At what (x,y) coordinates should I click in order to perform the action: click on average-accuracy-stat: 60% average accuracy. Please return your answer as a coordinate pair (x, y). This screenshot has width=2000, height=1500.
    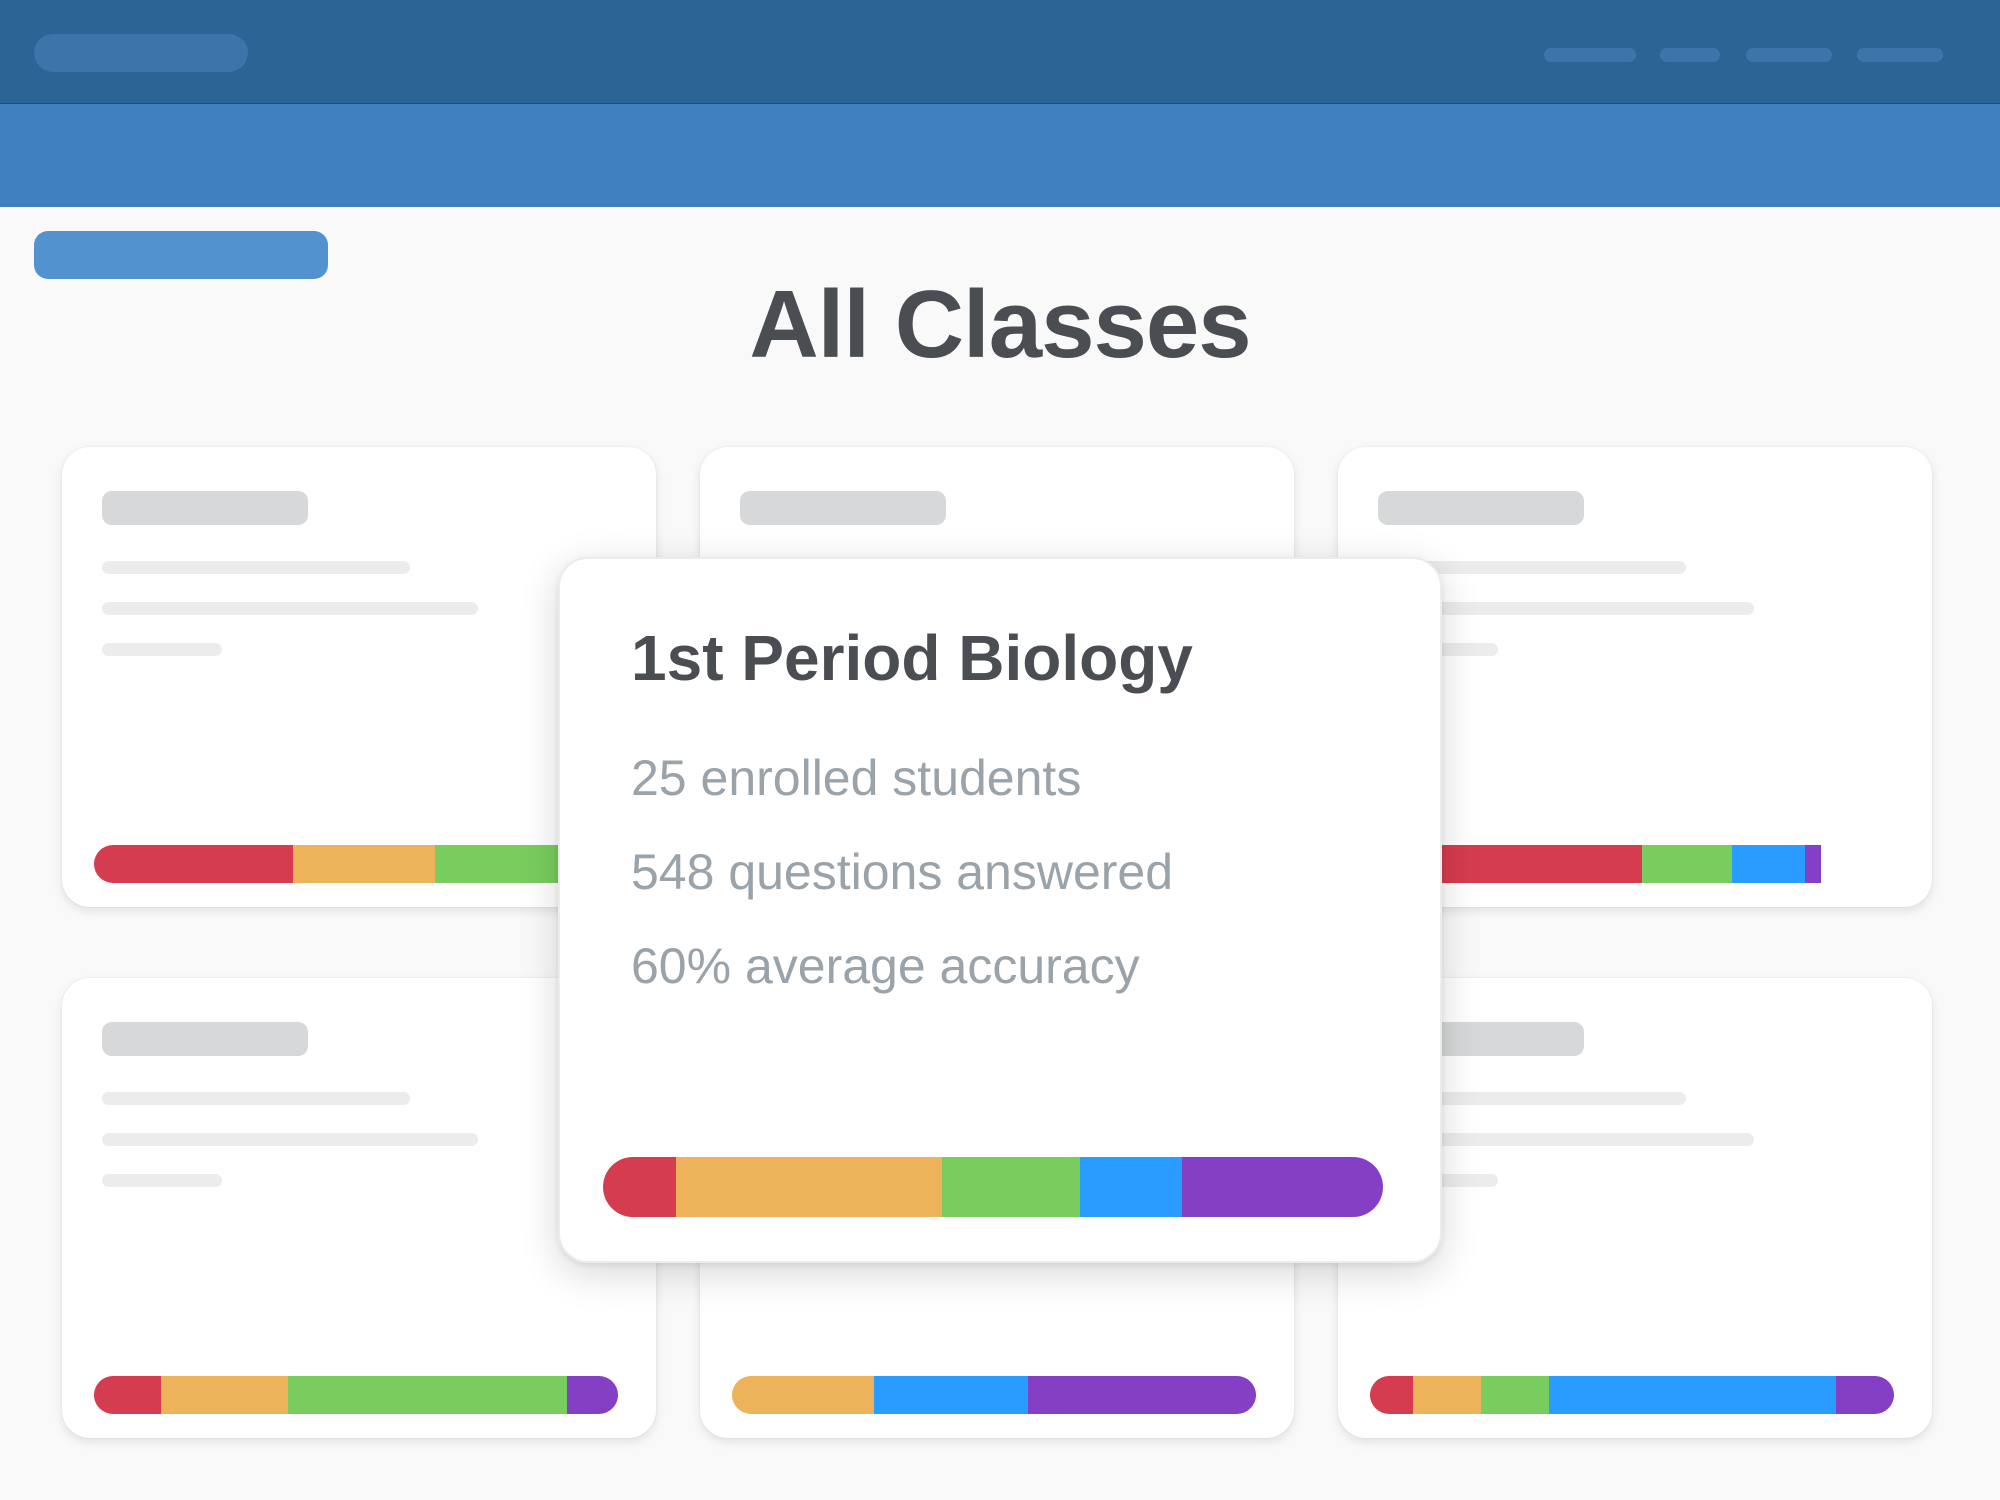
    Looking at the image, I should click on (885, 966).